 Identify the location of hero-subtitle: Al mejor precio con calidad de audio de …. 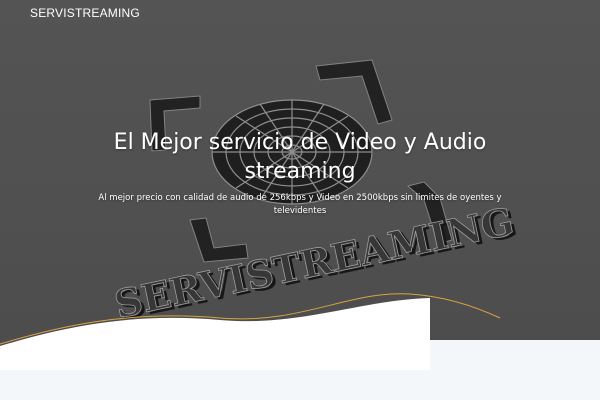
(300, 204).